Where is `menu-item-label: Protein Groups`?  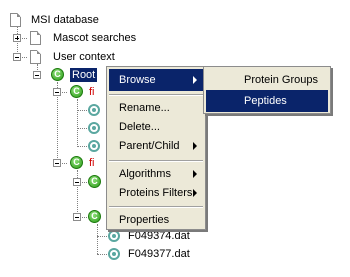
menu-item-label: Protein Groups is located at coordinates (281, 80).